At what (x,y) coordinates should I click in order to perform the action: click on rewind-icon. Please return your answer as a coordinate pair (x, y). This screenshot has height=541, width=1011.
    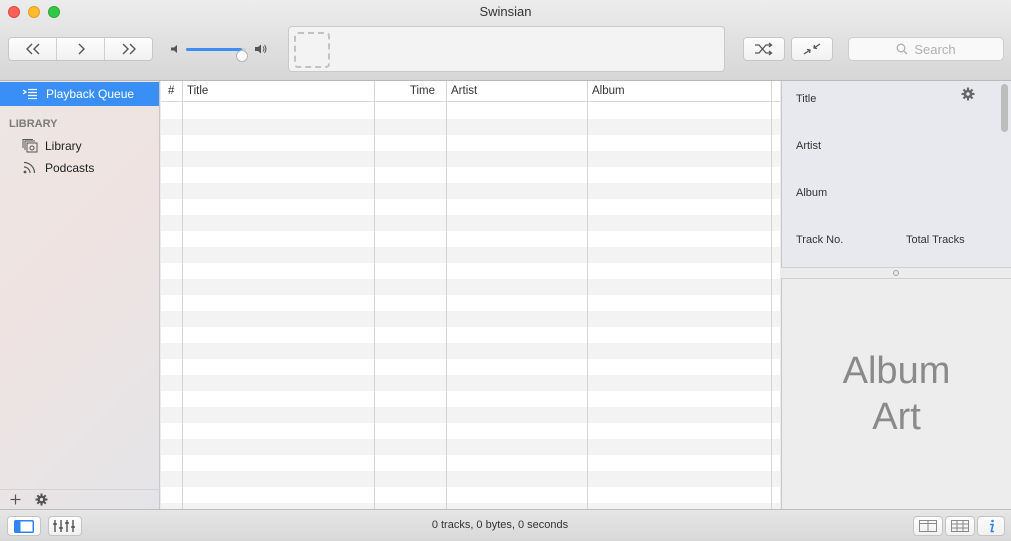
    Looking at the image, I should click on (32, 49).